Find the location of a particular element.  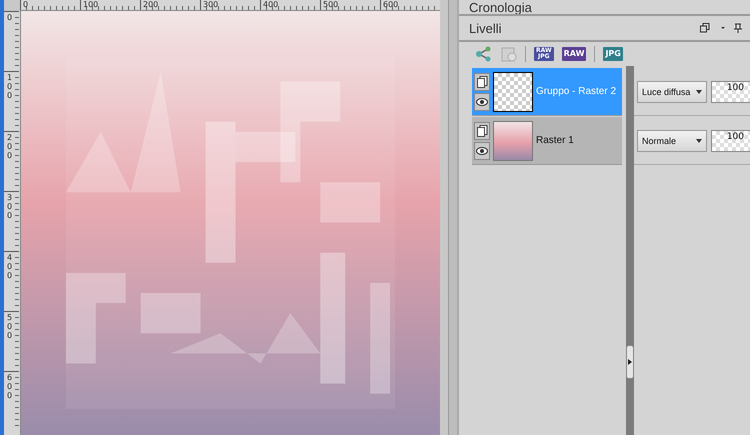

ruler-label: 500 is located at coordinates (9, 326).